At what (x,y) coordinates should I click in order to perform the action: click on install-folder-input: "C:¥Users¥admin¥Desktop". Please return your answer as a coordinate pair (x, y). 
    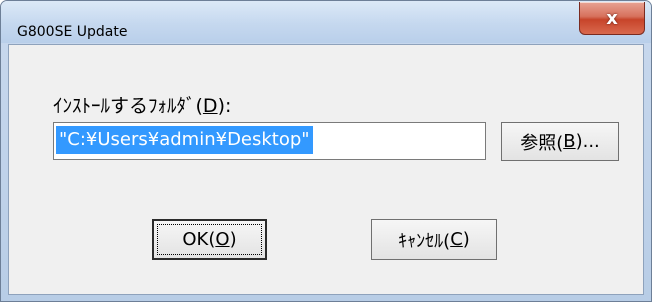
    Looking at the image, I should click on (269, 141).